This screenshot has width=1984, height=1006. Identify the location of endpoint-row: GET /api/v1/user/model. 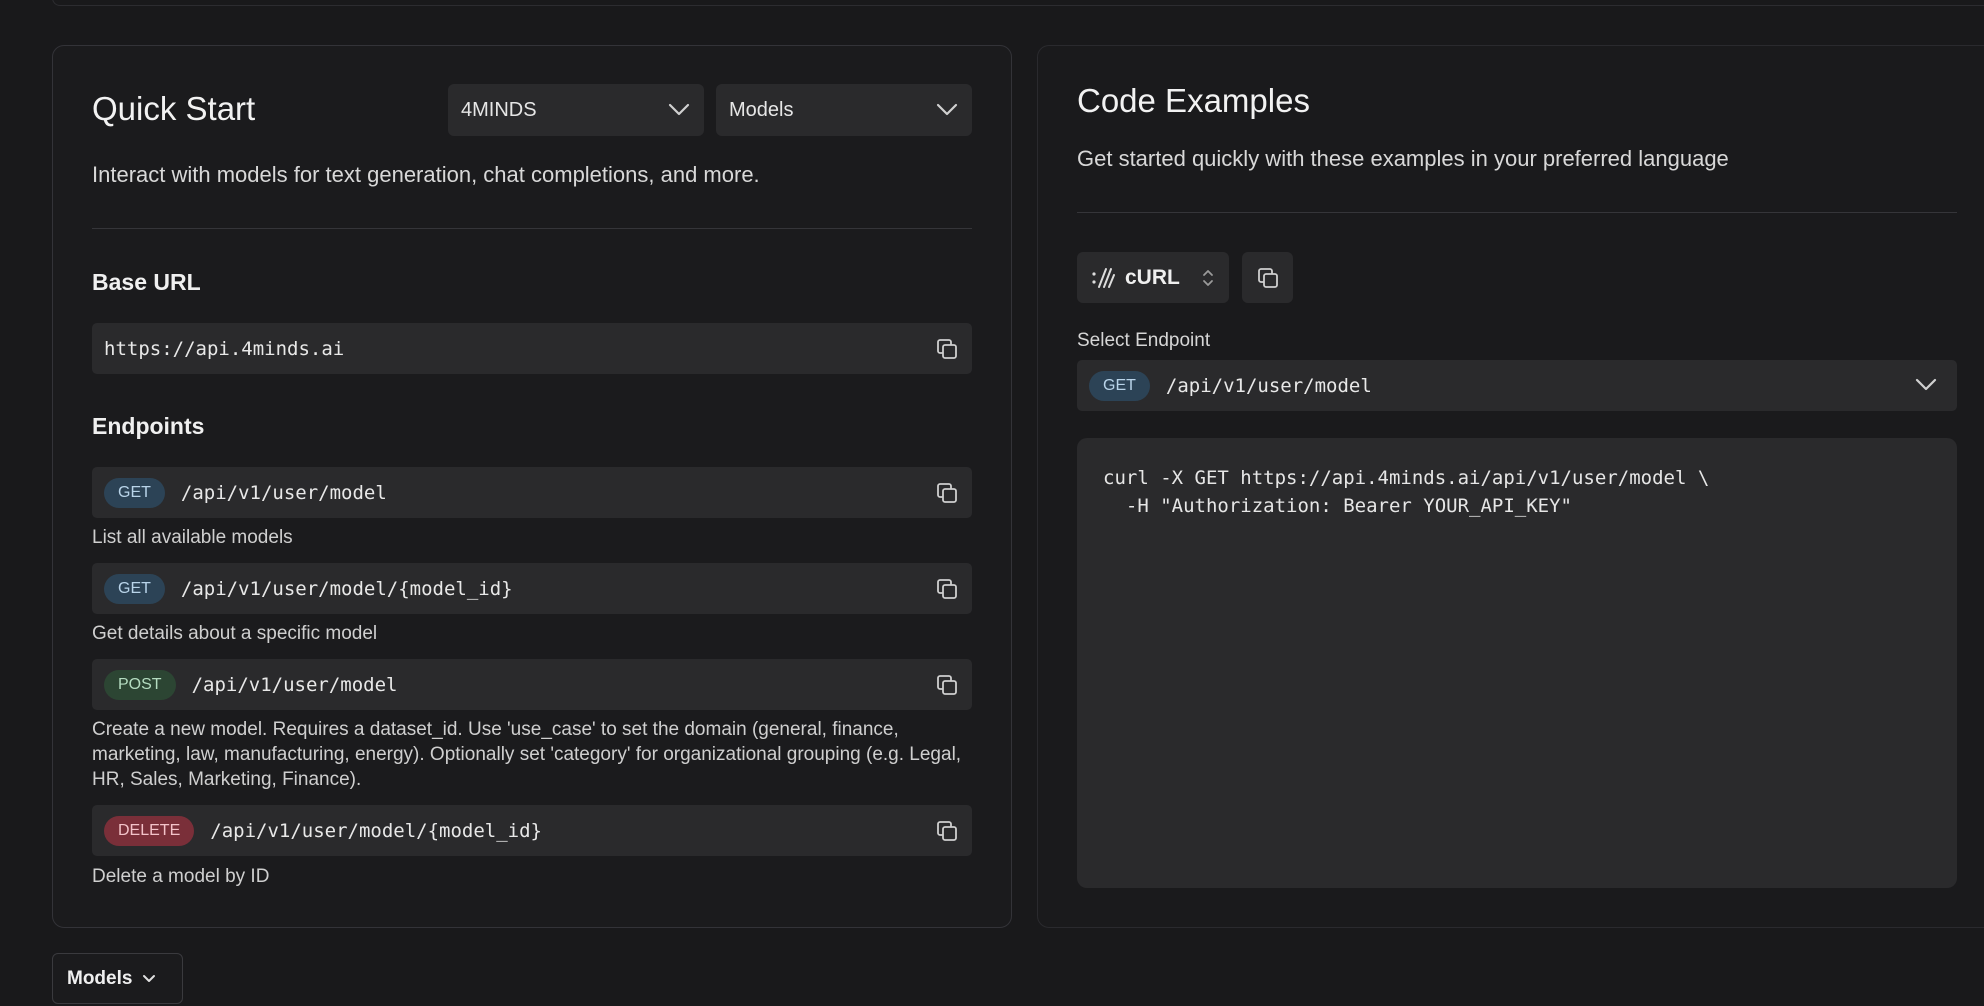
(532, 492).